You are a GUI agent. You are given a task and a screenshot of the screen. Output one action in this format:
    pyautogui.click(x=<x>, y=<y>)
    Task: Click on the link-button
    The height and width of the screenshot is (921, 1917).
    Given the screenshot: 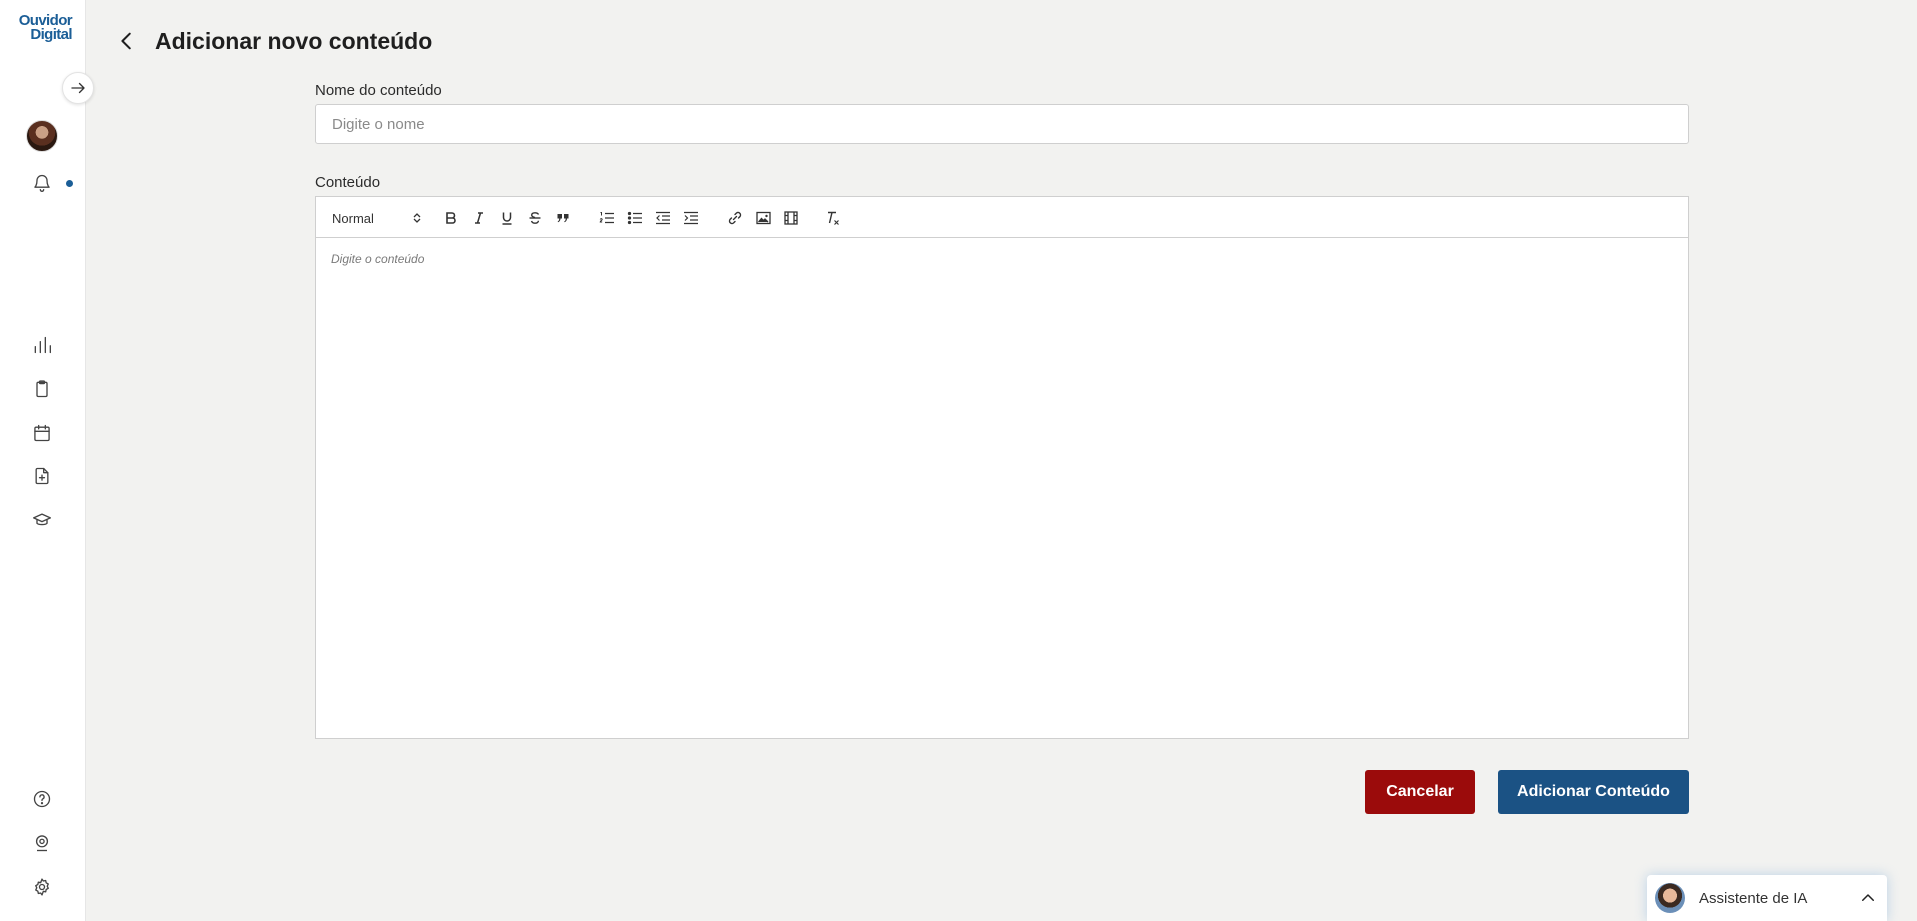 What is the action you would take?
    pyautogui.click(x=735, y=218)
    